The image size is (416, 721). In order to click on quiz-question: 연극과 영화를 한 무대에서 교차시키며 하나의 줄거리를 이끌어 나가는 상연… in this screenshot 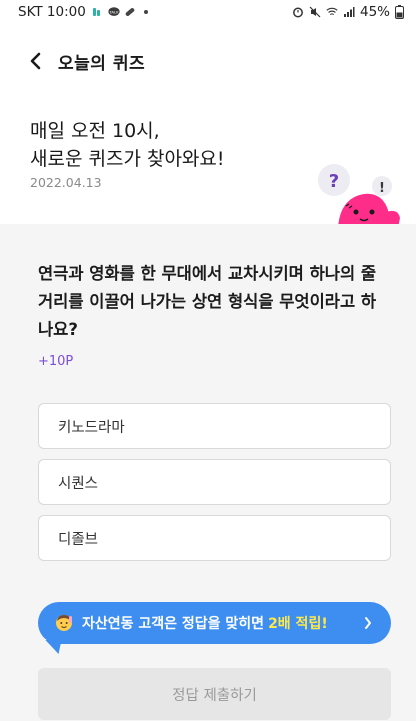, I will do `click(207, 301)`.